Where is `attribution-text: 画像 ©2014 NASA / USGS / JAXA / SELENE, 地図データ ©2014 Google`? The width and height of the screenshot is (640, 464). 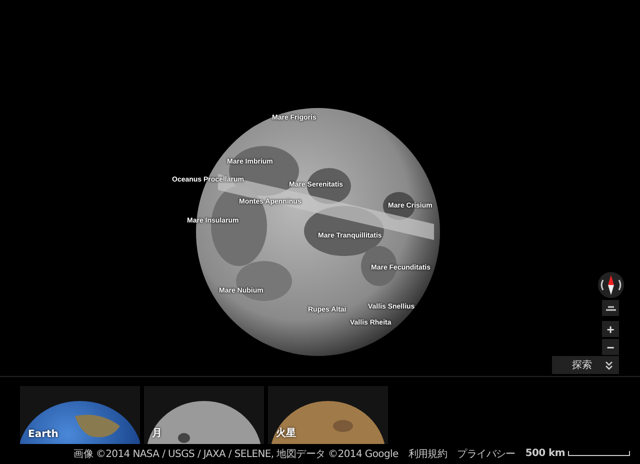 attribution-text: 画像 ©2014 NASA / USGS / JAXA / SELENE, 地図データ ©2014 Google is located at coordinates (236, 454).